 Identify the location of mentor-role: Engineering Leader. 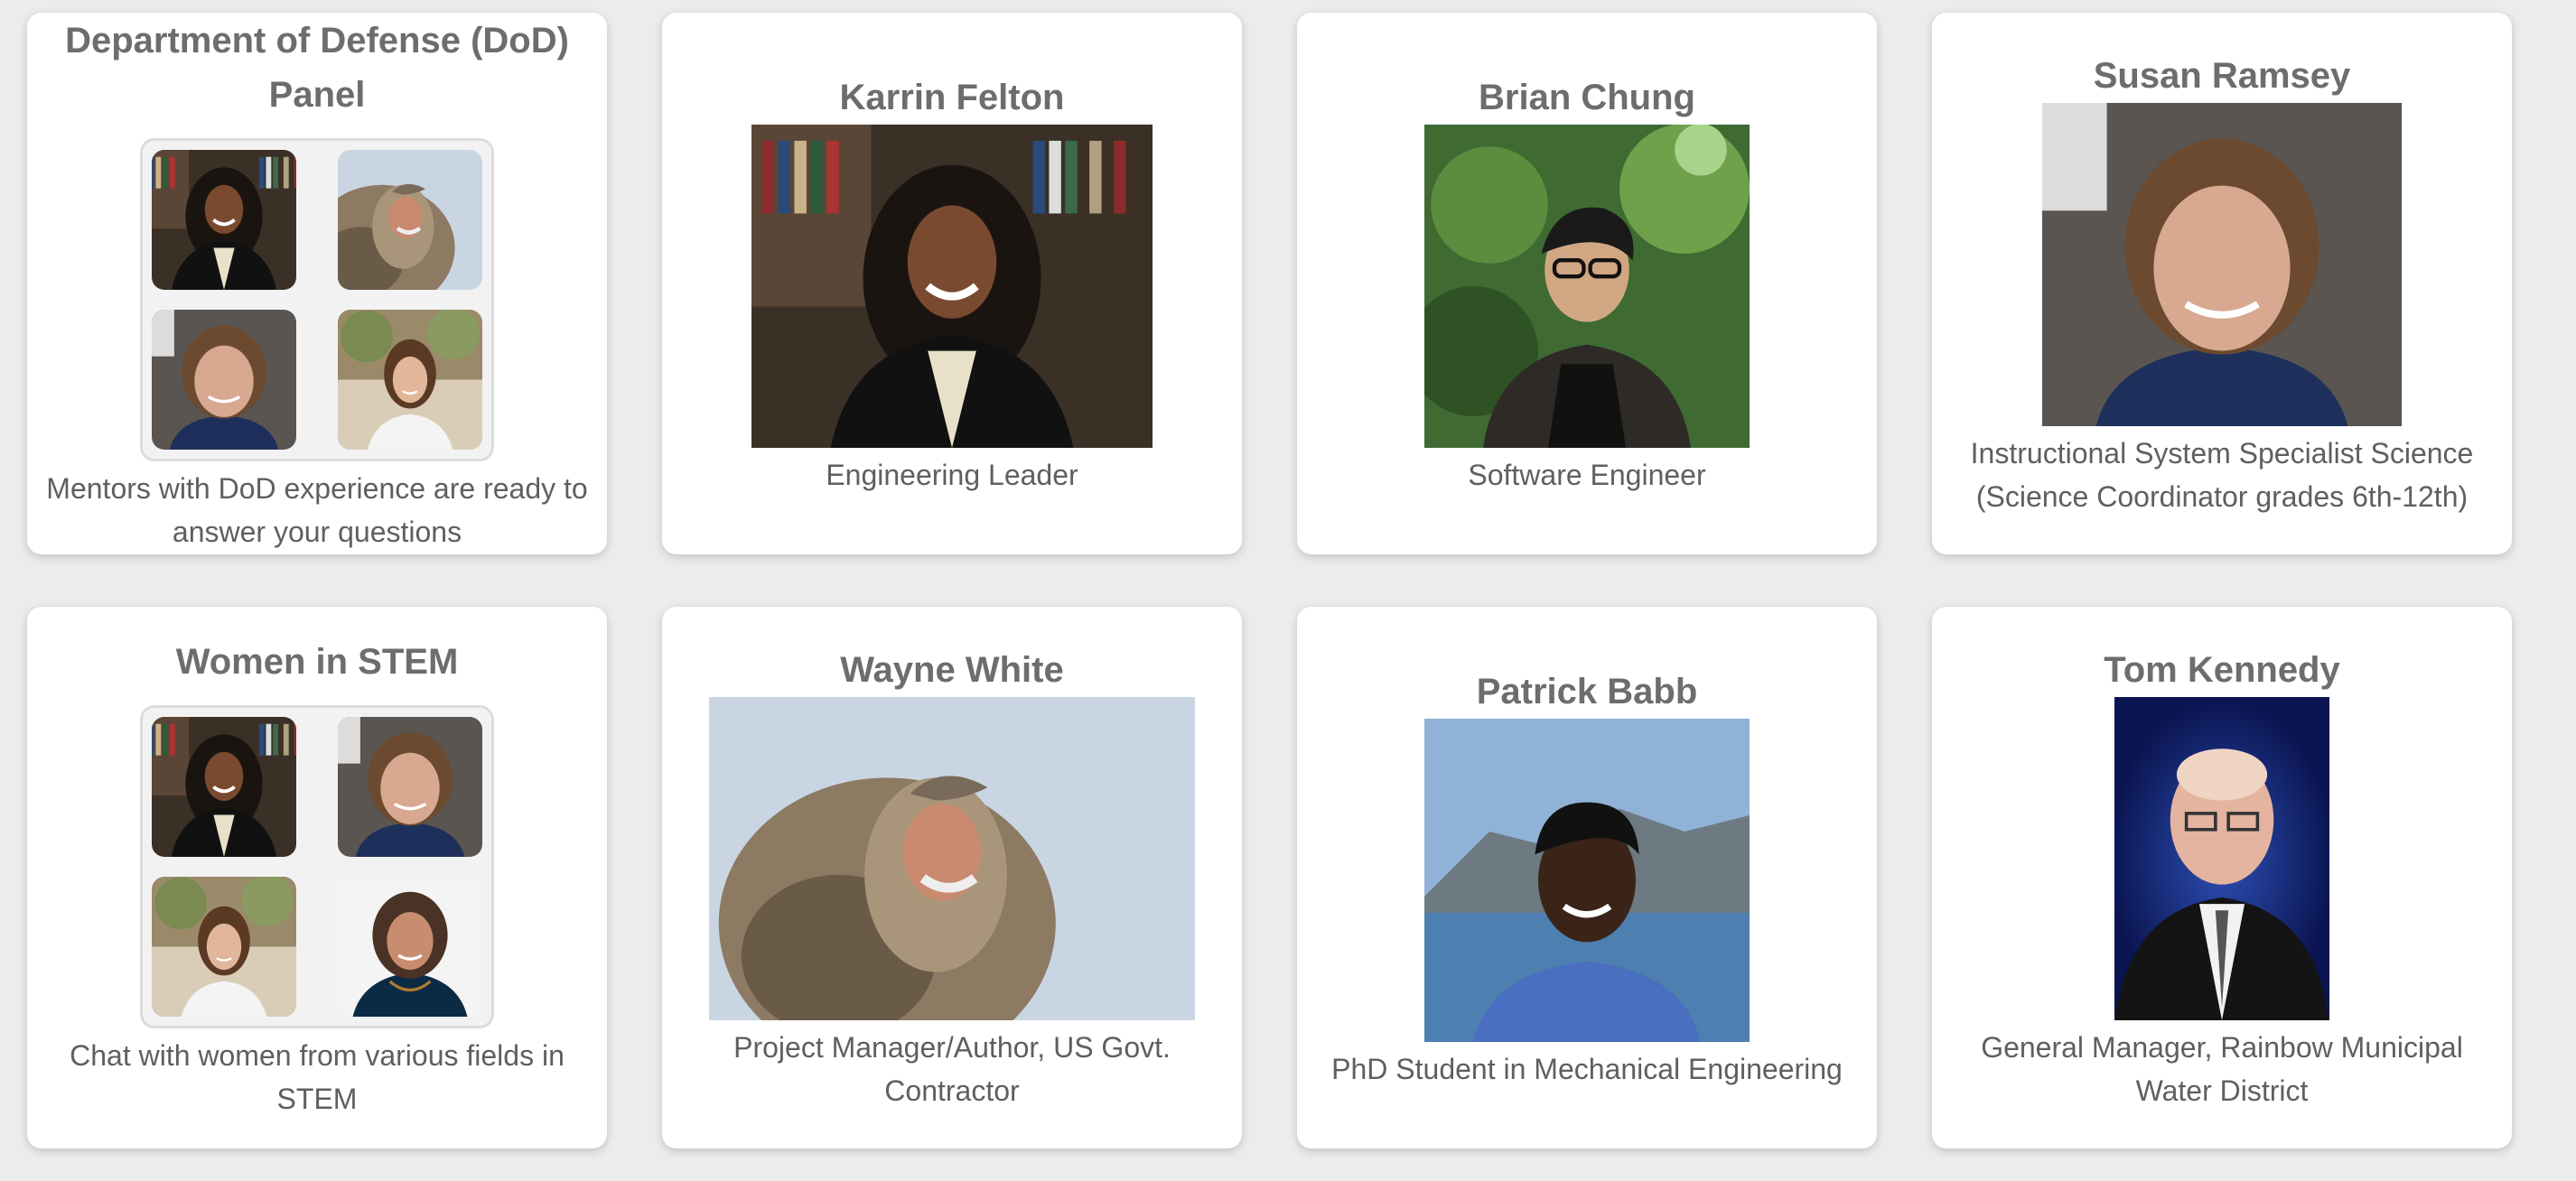
(952, 475).